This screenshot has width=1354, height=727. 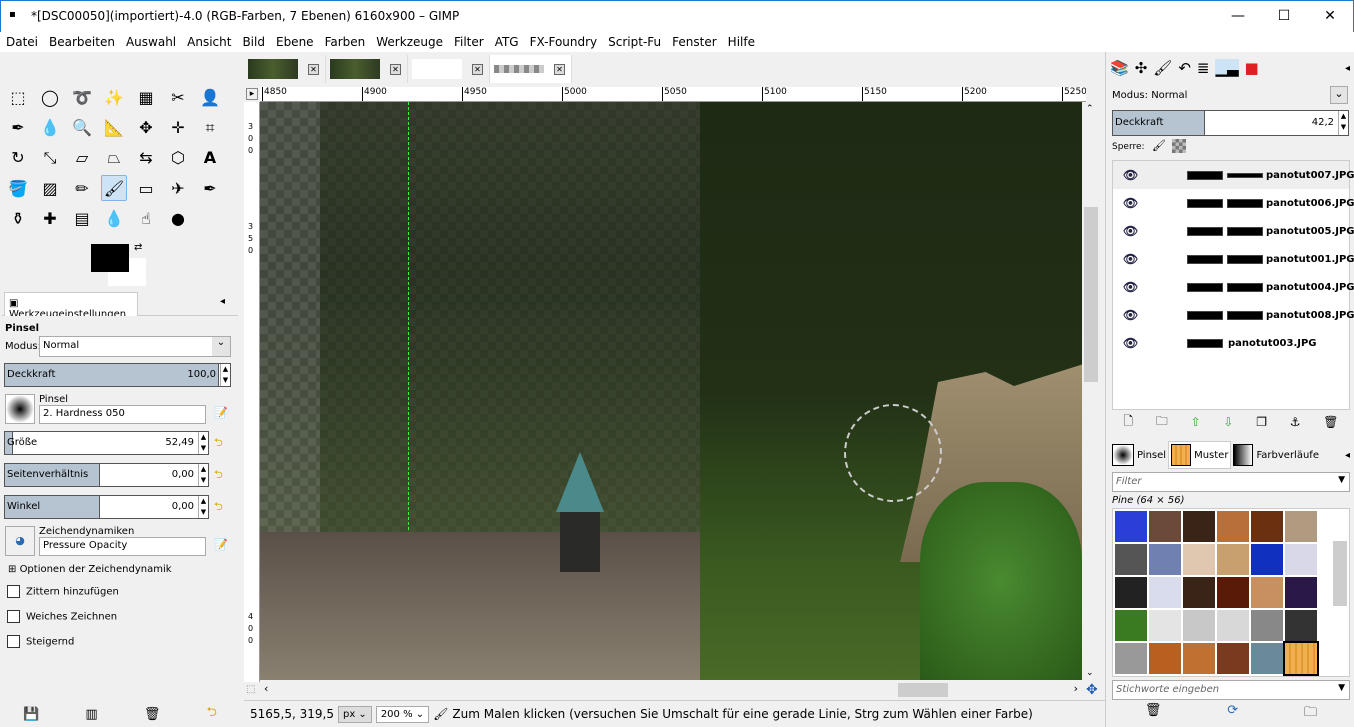 I want to click on dynamics-preview: ◕, so click(x=20, y=541).